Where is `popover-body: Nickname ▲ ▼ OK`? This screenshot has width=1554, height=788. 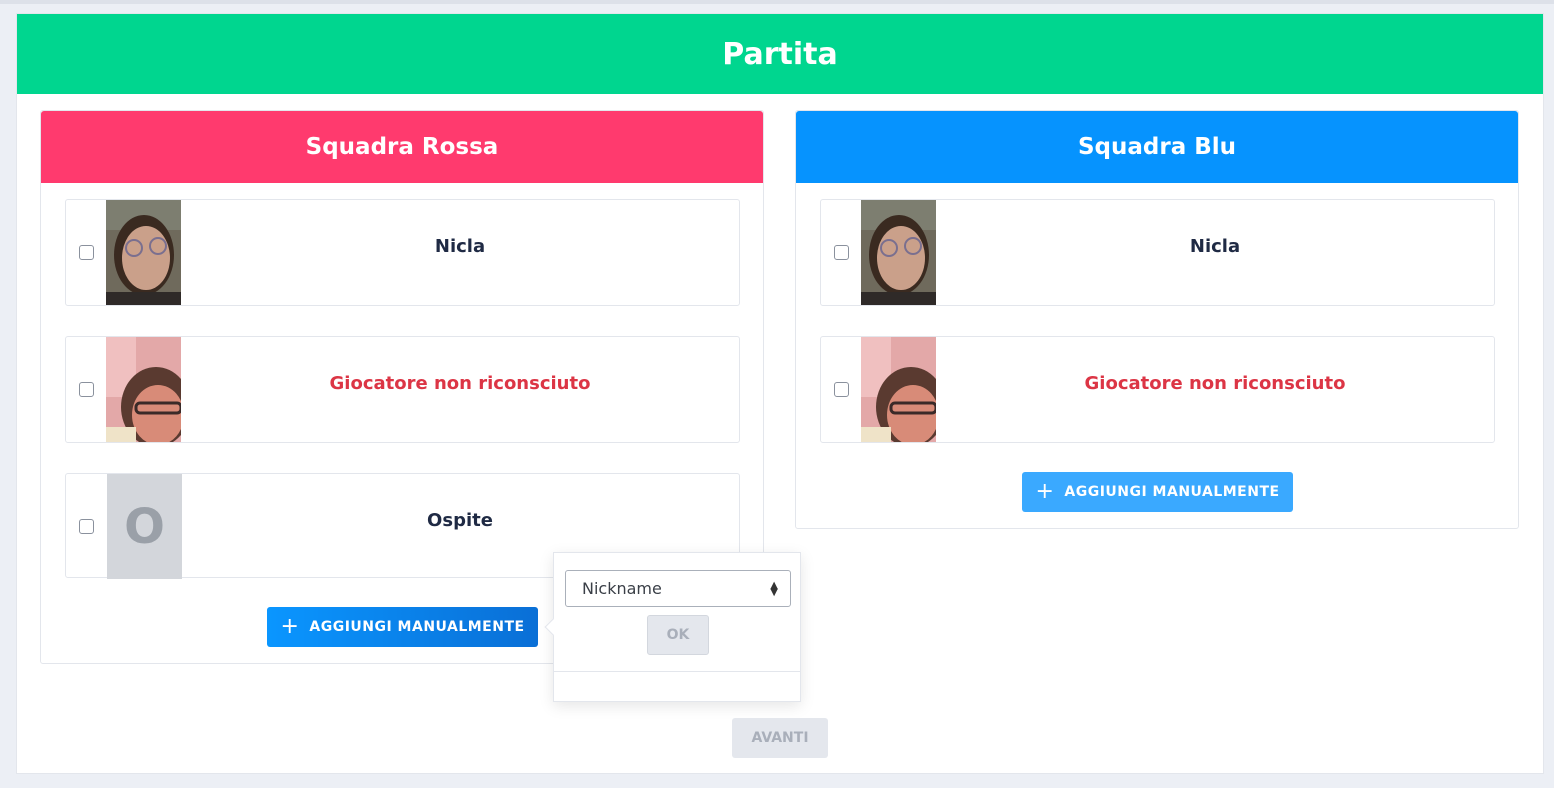 popover-body: Nickname ▲ ▼ OK is located at coordinates (677, 612).